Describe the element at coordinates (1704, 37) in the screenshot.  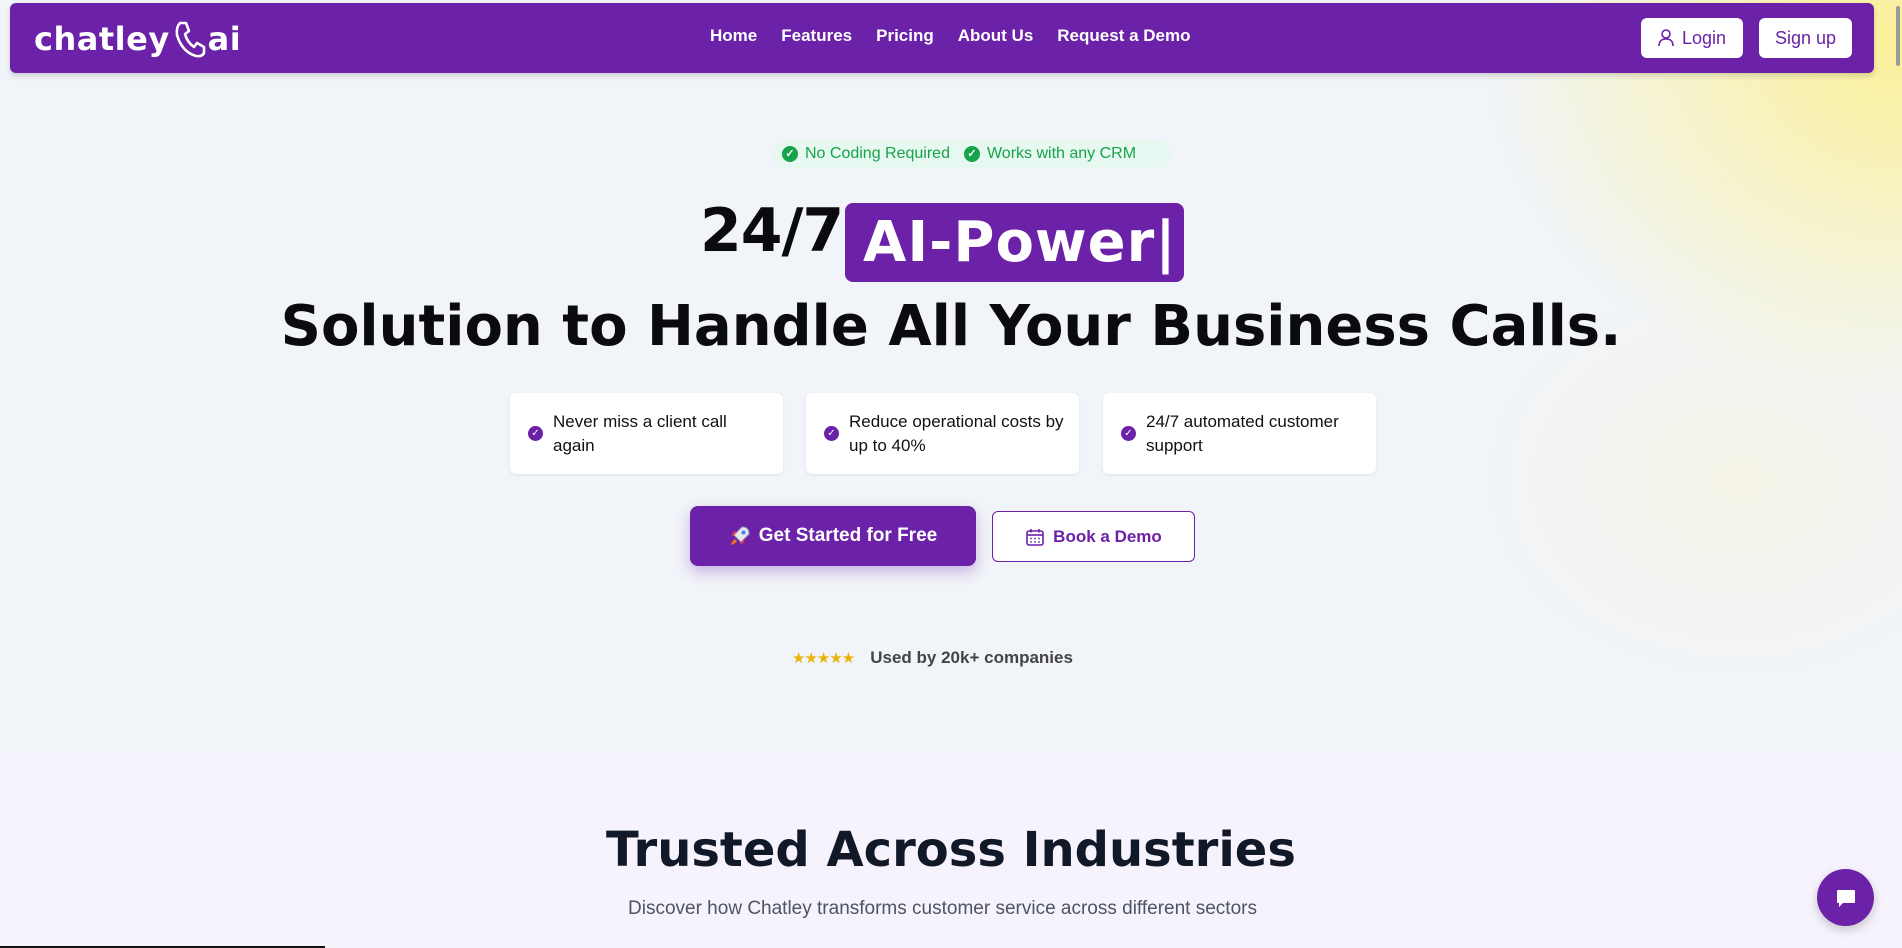
I see `login-label: Login` at that location.